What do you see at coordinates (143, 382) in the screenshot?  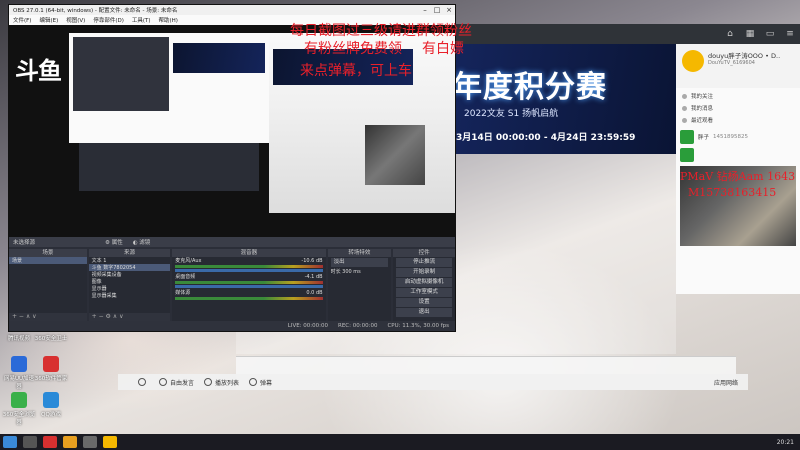 I see `mic-icon` at bounding box center [143, 382].